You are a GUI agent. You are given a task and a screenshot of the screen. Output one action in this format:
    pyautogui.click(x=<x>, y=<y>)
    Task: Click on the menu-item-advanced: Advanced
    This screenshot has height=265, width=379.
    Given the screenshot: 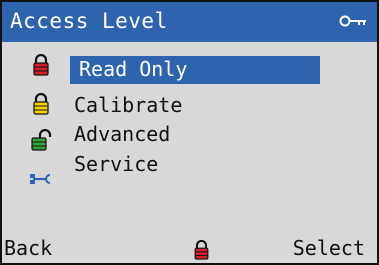 What is the action you would take?
    pyautogui.click(x=189, y=134)
    